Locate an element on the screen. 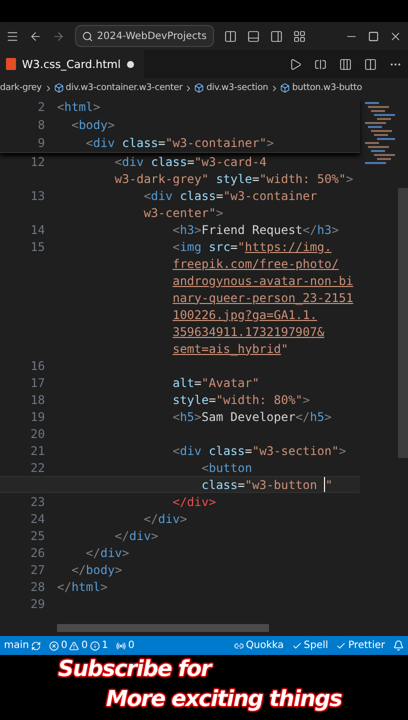  menu-icon is located at coordinates (12, 36).